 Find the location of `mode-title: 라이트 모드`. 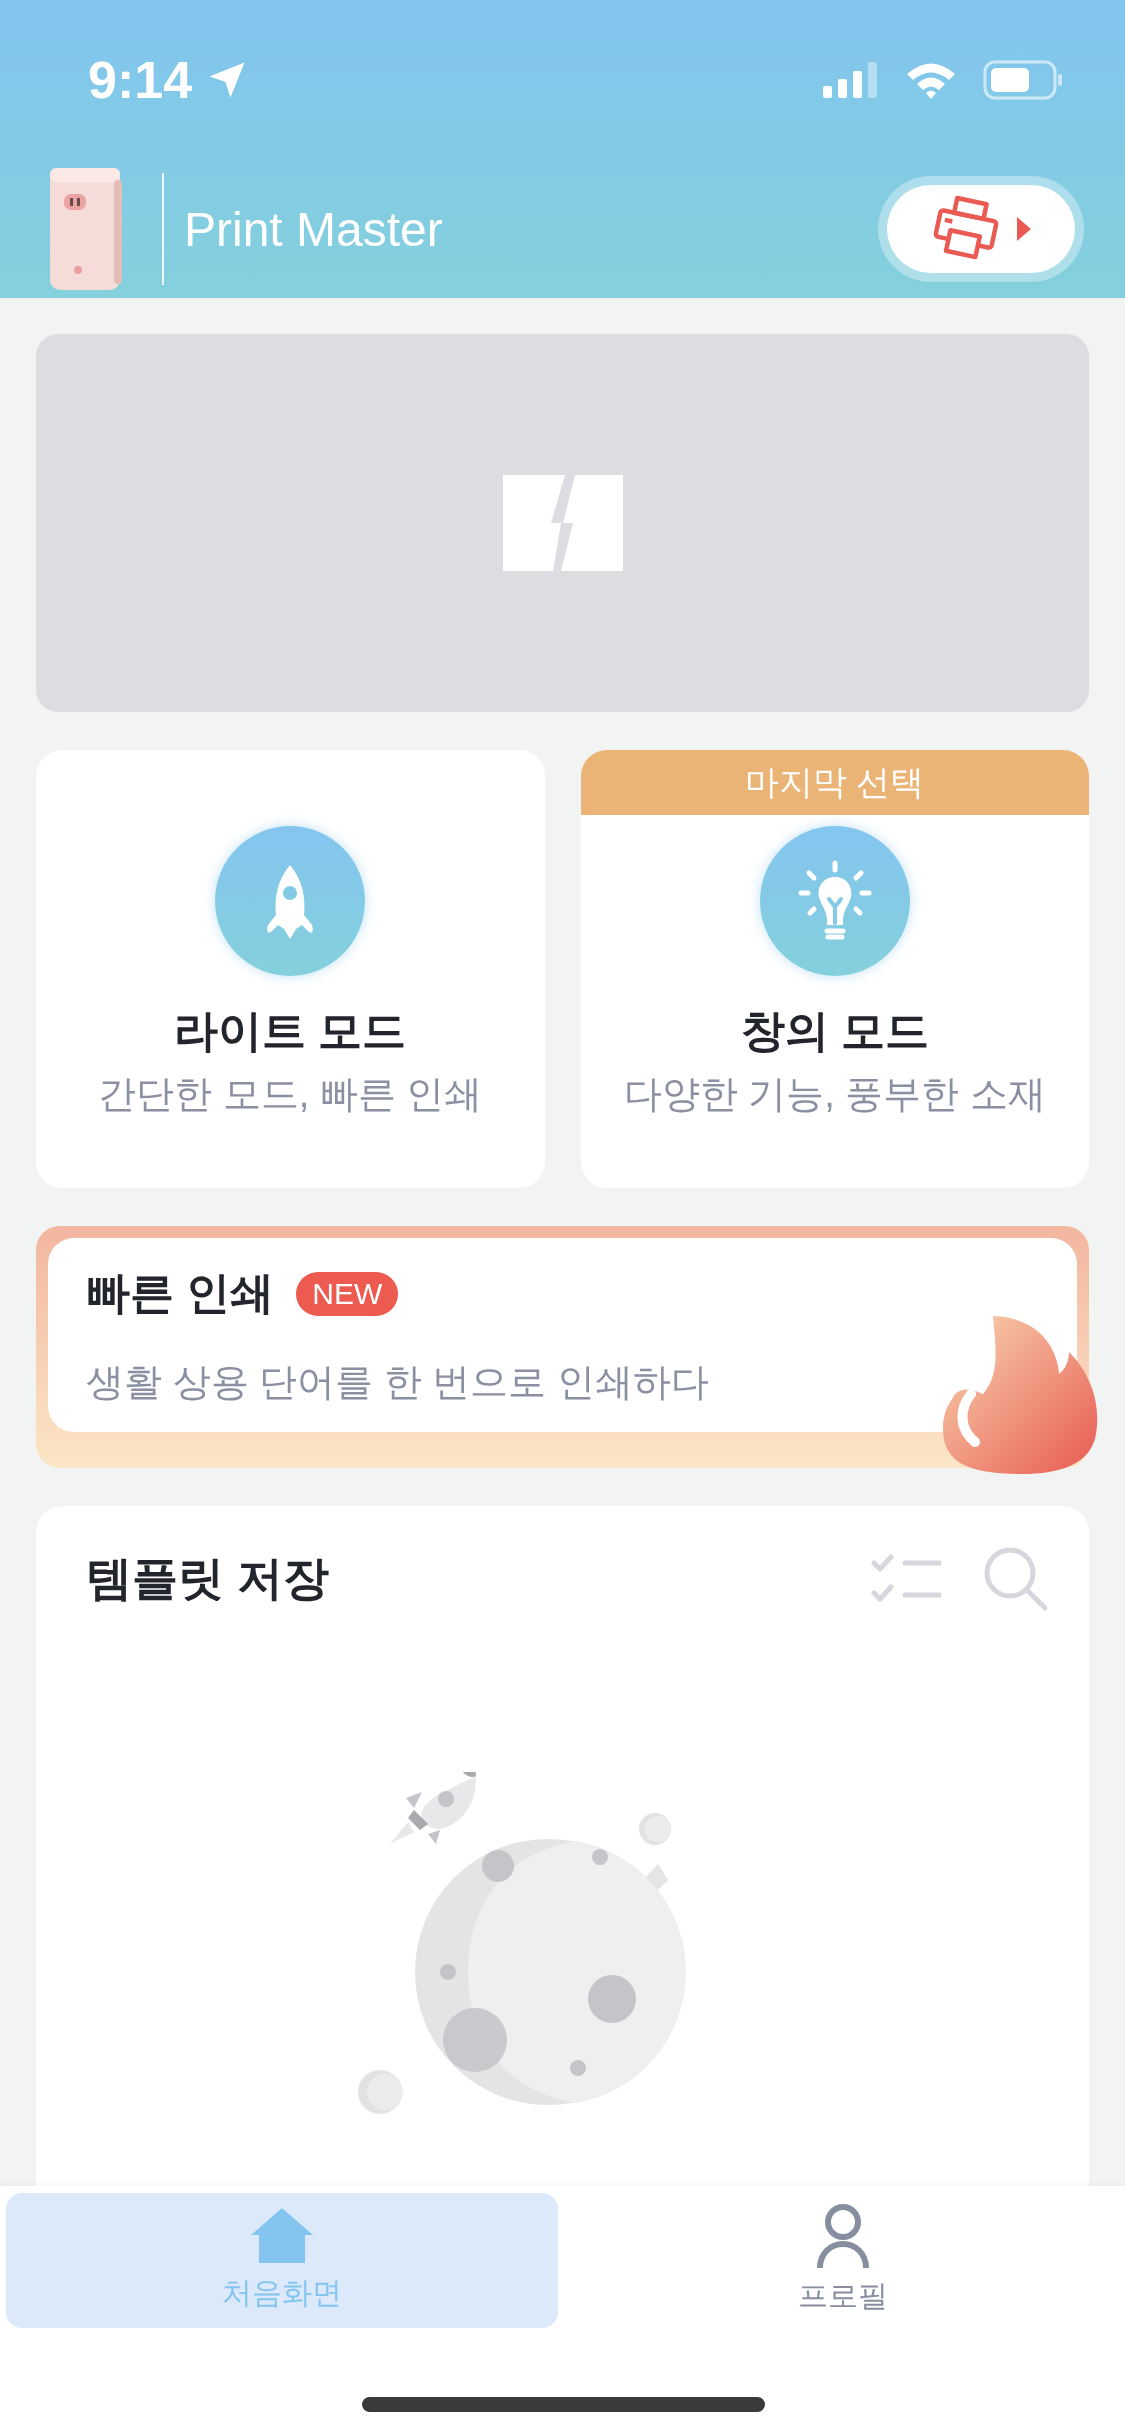

mode-title: 라이트 모드 is located at coordinates (290, 1031).